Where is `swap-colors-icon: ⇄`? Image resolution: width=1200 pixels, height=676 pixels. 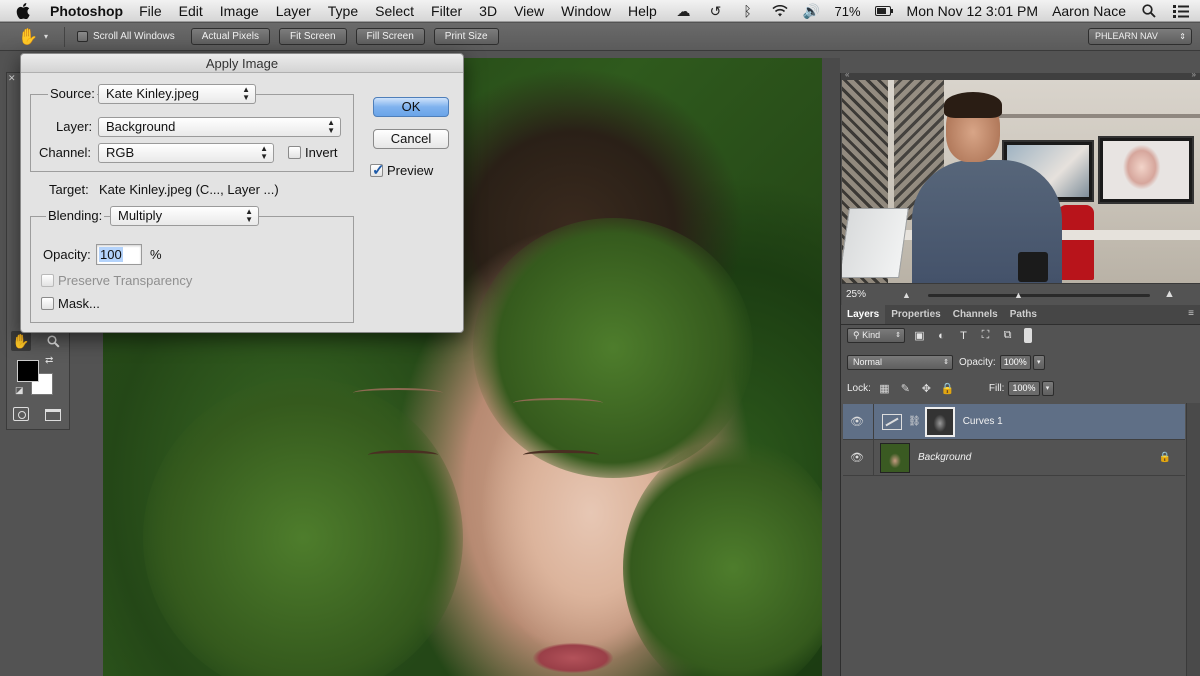
swap-colors-icon: ⇄ is located at coordinates (49, 360).